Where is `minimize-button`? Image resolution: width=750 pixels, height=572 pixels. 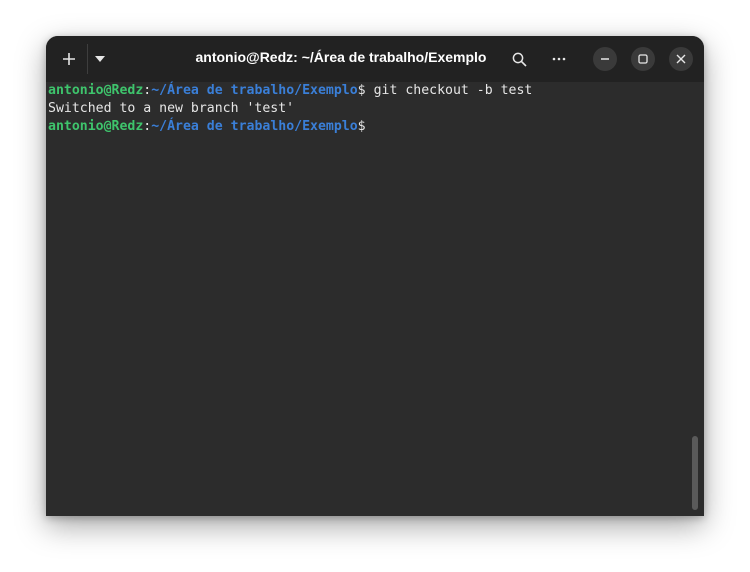
minimize-button is located at coordinates (605, 59).